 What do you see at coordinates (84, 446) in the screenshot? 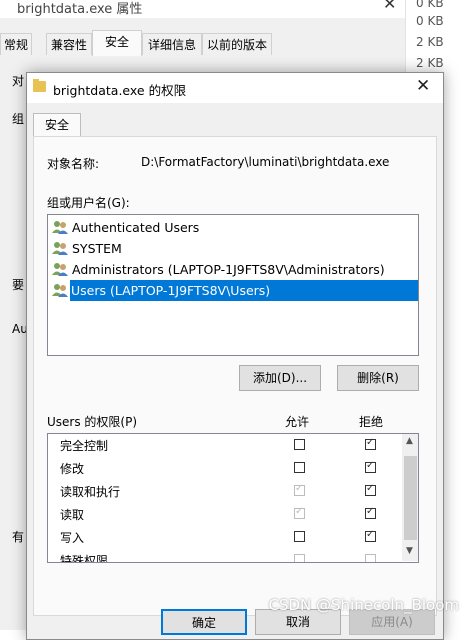
I see `permission-name: 完全控制` at bounding box center [84, 446].